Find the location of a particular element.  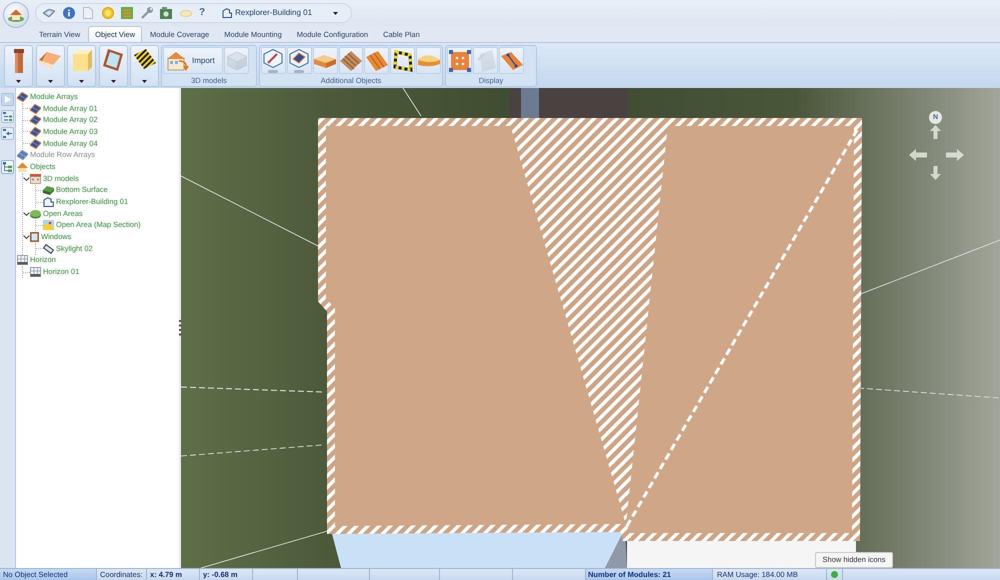

collapse-button is located at coordinates (7, 133).